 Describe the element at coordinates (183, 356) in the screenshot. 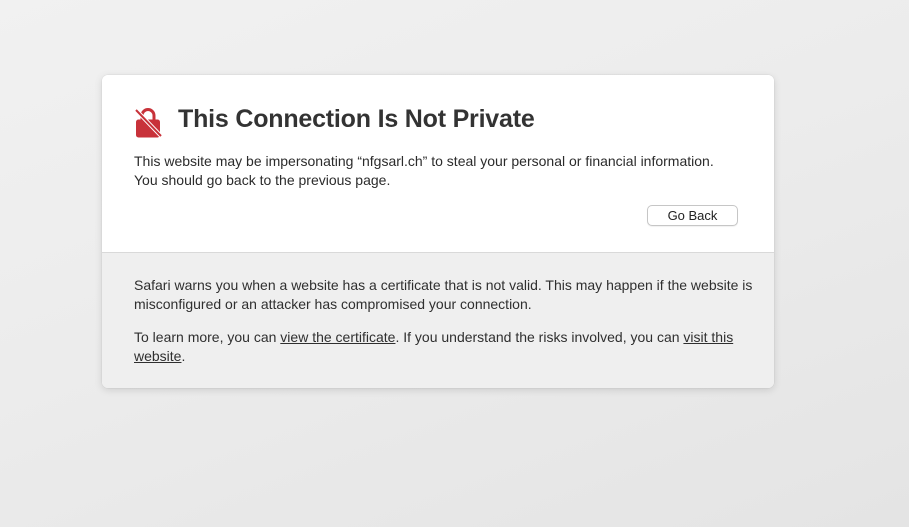

I see `learn-more-suffix: .` at that location.